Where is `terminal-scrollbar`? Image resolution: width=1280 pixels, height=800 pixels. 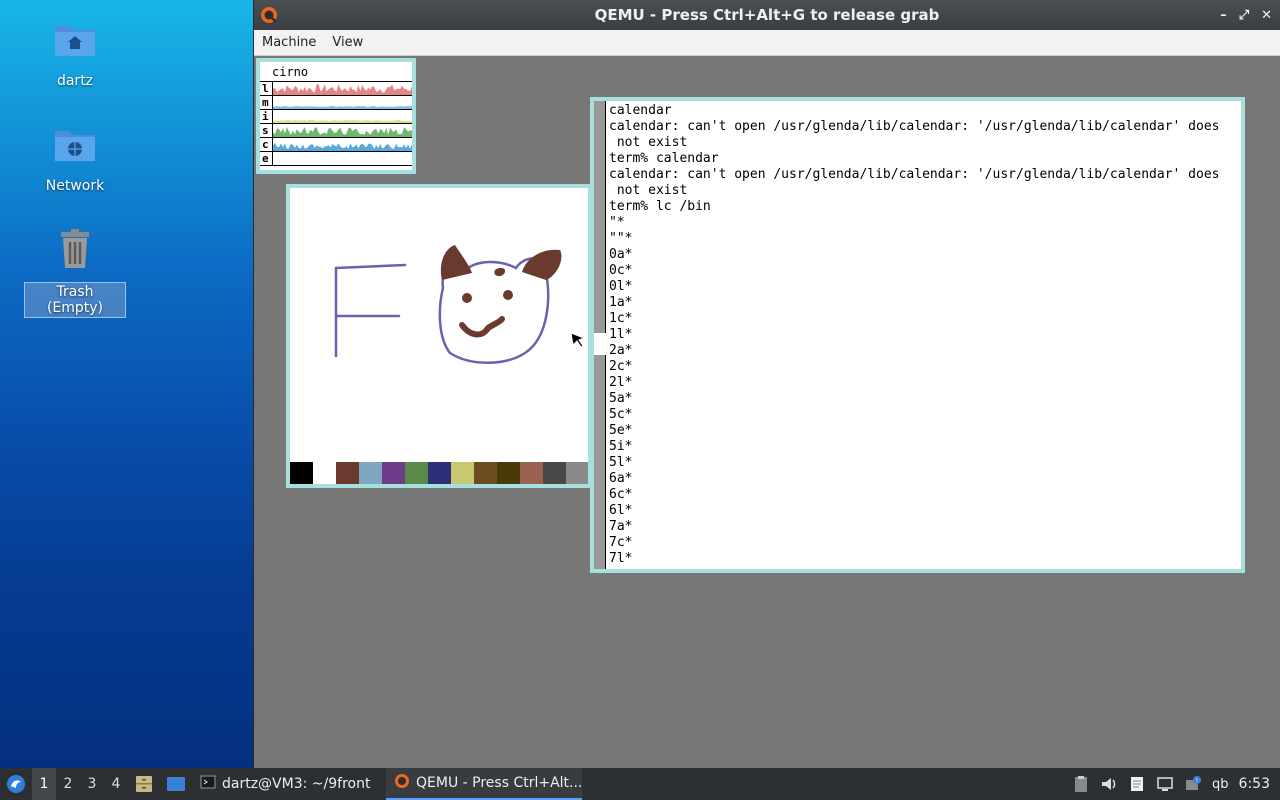
terminal-scrollbar is located at coordinates (600, 335).